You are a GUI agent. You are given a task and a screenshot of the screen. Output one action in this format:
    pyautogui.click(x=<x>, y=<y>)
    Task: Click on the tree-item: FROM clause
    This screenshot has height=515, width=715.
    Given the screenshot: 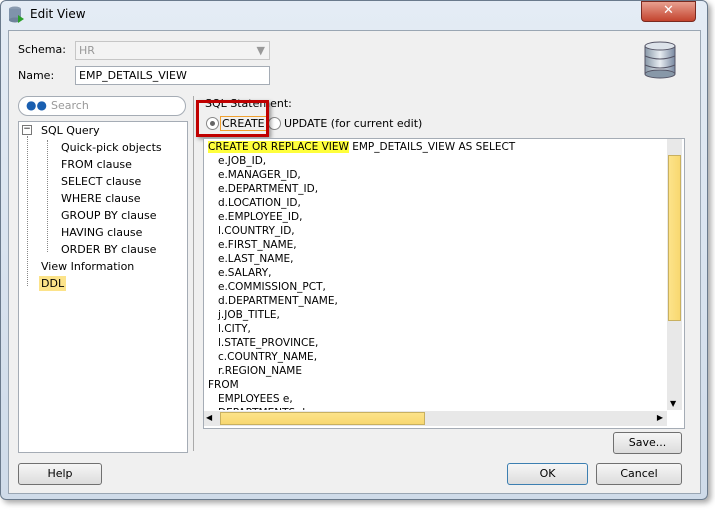 What is the action you would take?
    pyautogui.click(x=96, y=164)
    